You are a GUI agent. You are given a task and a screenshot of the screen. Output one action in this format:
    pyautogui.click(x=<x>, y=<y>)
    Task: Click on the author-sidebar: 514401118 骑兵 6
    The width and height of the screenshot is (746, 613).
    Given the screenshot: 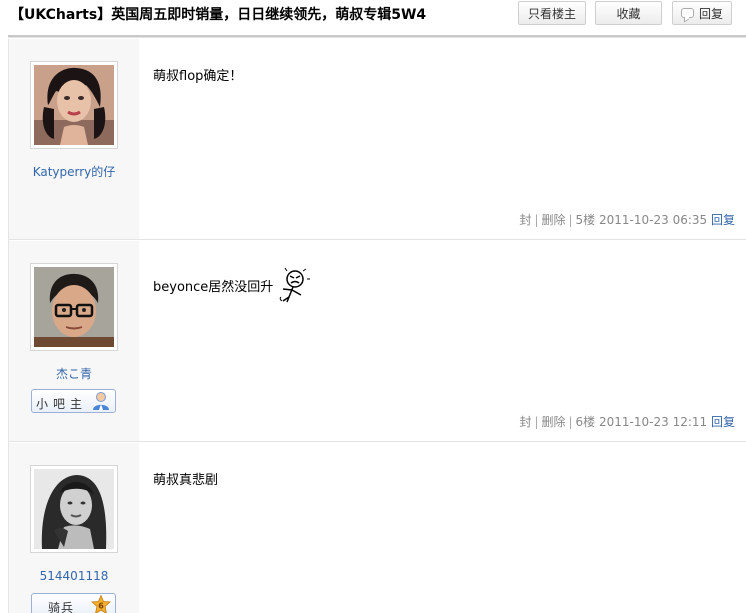 What is the action you would take?
    pyautogui.click(x=74, y=528)
    